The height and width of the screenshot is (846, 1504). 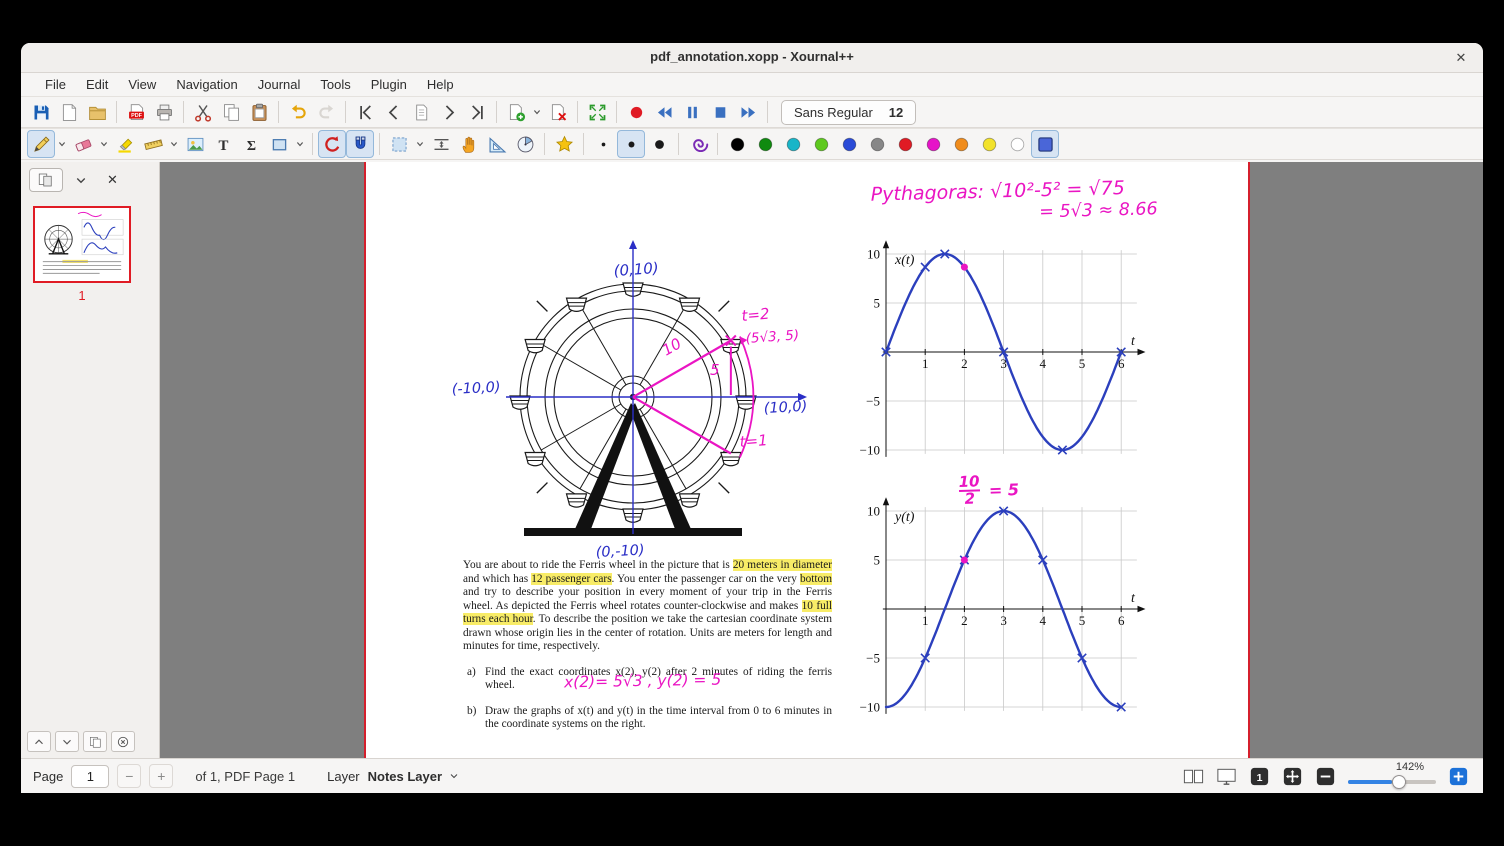 I want to click on color-gray-button, so click(x=877, y=144).